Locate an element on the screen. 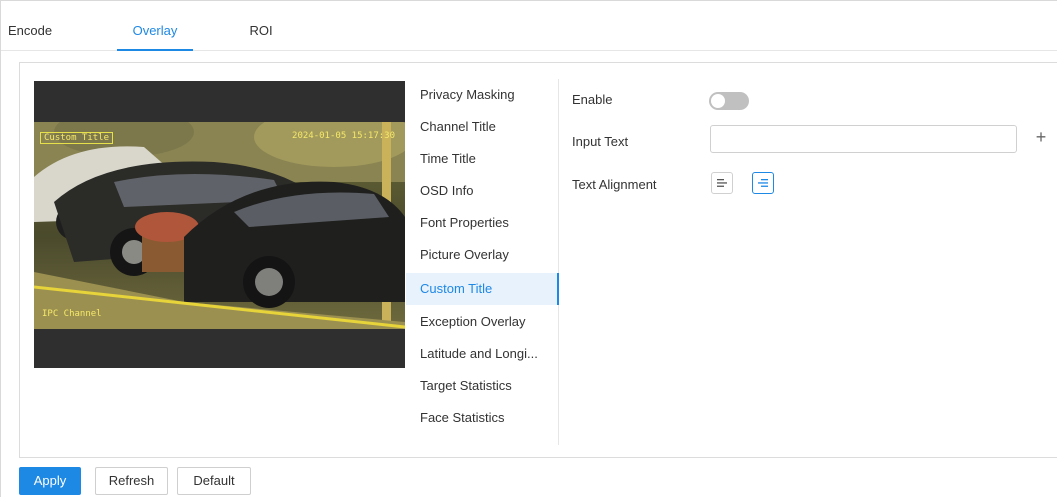 The height and width of the screenshot is (497, 1057). tab-overlay-label: Overlay is located at coordinates (155, 30).